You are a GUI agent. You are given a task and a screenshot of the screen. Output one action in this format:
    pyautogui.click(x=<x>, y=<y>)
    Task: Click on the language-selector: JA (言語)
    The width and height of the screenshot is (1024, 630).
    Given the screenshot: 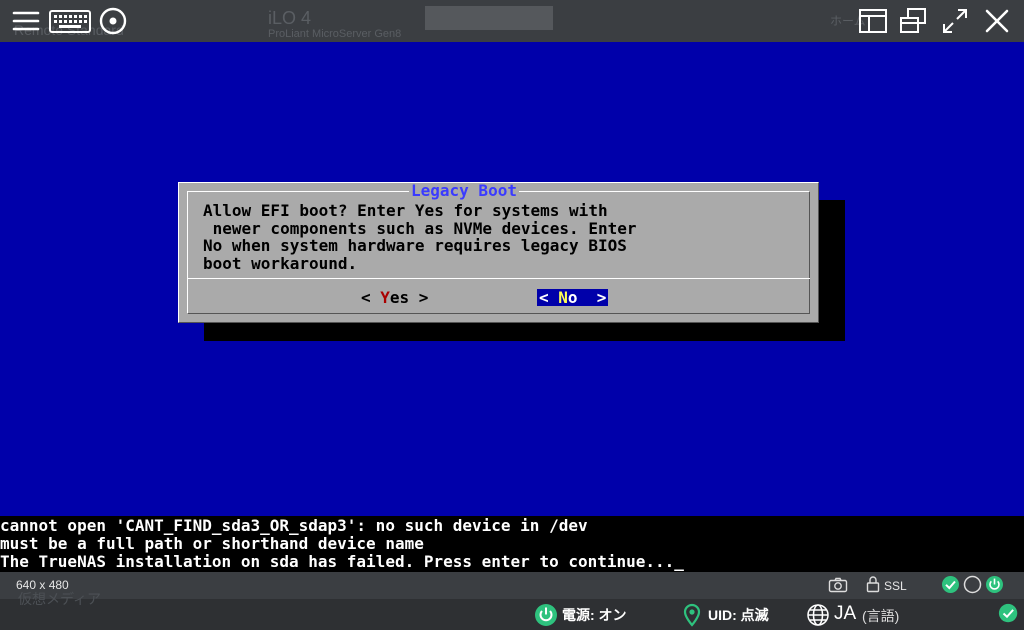 What is the action you would take?
    pyautogui.click(x=861, y=615)
    